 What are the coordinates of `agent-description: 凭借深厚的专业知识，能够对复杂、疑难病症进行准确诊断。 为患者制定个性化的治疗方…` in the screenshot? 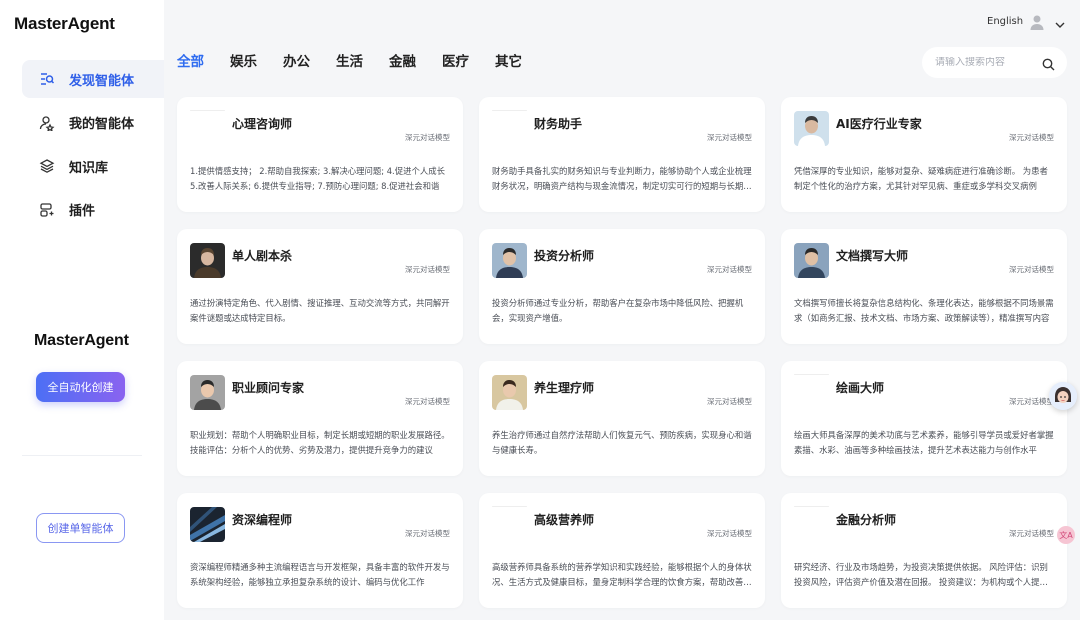 It's located at (921, 178).